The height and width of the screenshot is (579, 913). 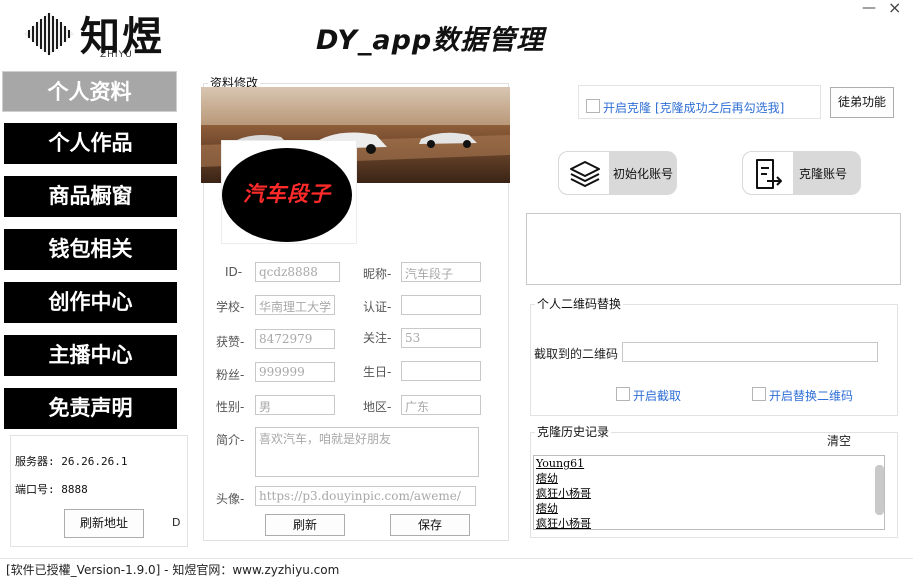 I want to click on refresh-button: 刷新, so click(x=305, y=525).